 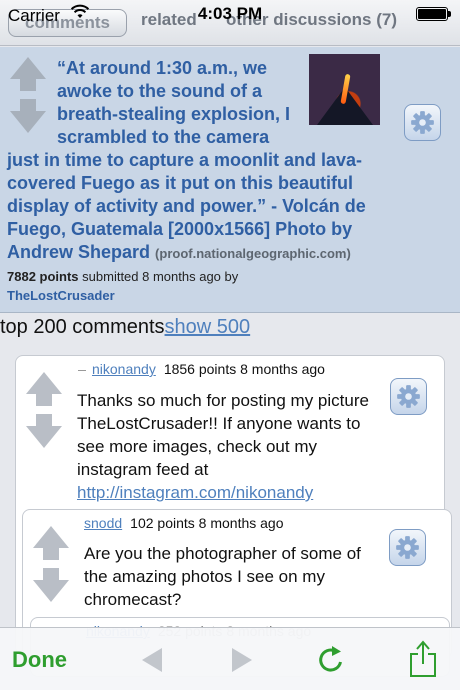 What do you see at coordinates (433, 14) in the screenshot?
I see `battery-icon` at bounding box center [433, 14].